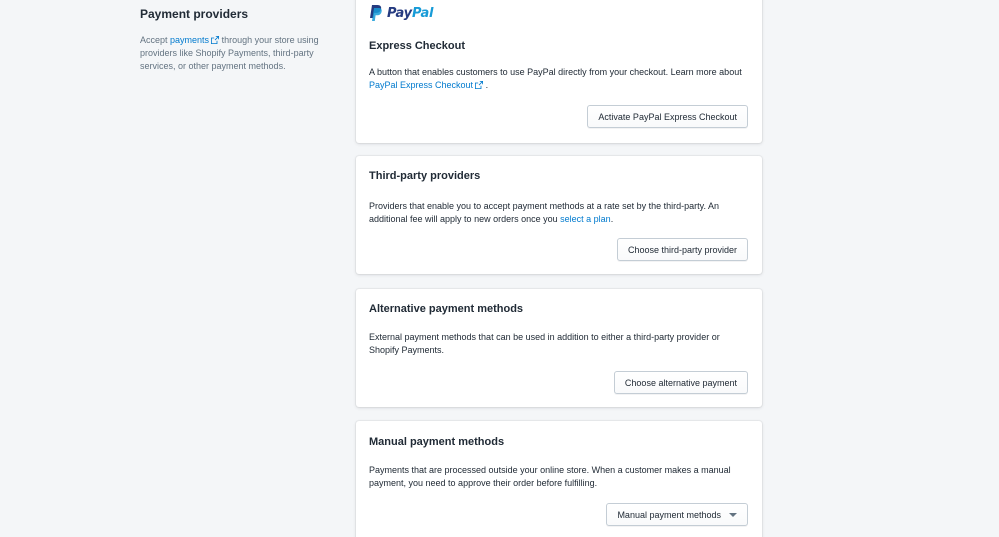 Image resolution: width=999 pixels, height=537 pixels. Describe the element at coordinates (417, 46) in the screenshot. I see `paypal-title: Express Checkout` at that location.